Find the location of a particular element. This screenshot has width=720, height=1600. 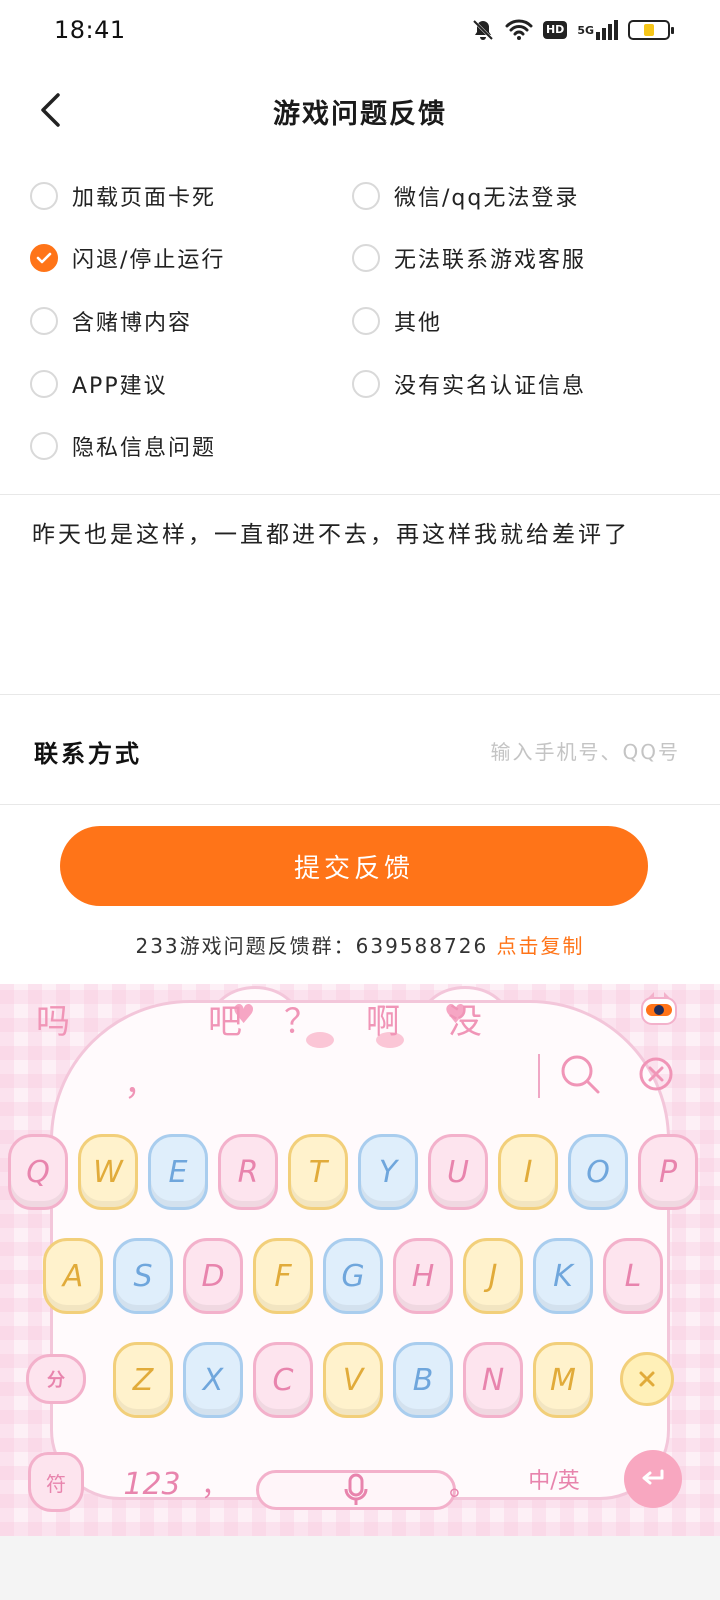

key-d: D is located at coordinates (213, 1276).